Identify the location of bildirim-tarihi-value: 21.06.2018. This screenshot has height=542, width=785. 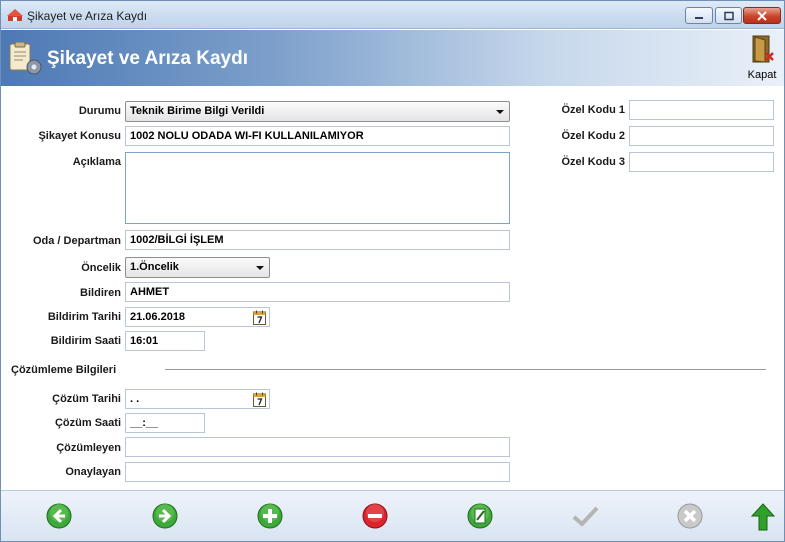
(158, 317).